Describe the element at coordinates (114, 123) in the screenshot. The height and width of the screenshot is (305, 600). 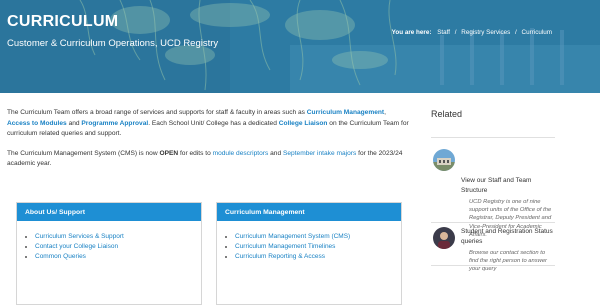
I see `programme-approval-link: Programme Approval` at that location.